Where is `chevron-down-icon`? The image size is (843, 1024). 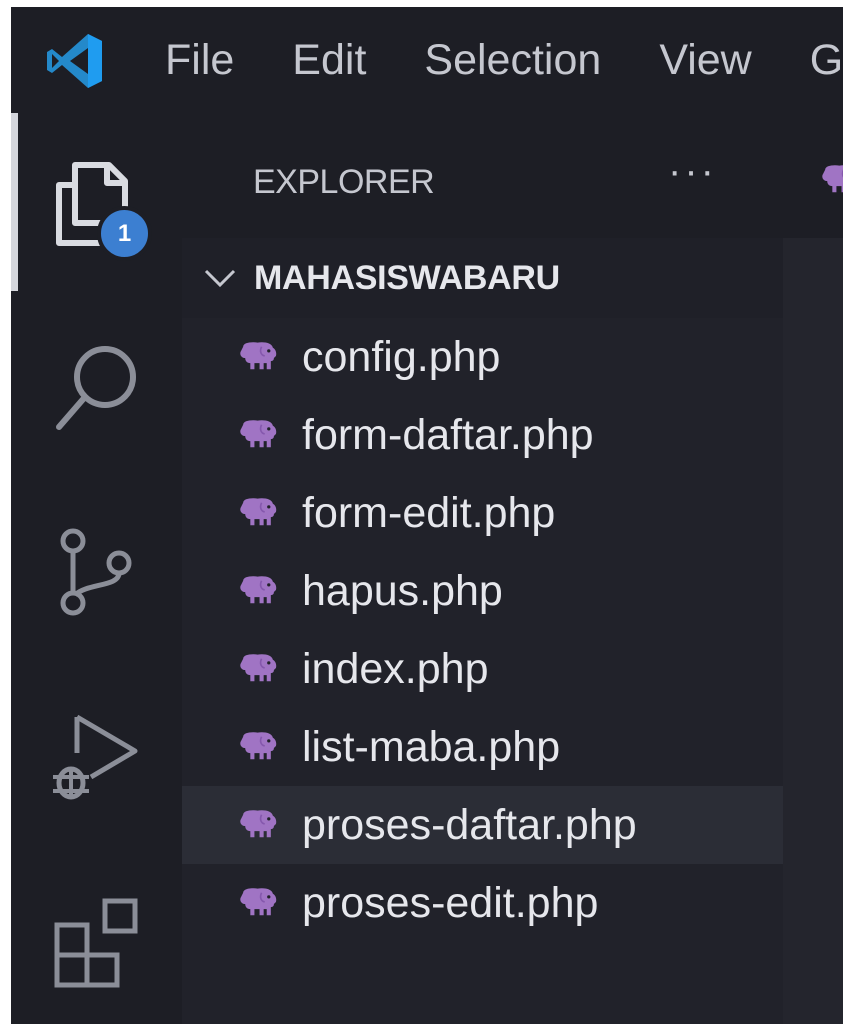 chevron-down-icon is located at coordinates (220, 278).